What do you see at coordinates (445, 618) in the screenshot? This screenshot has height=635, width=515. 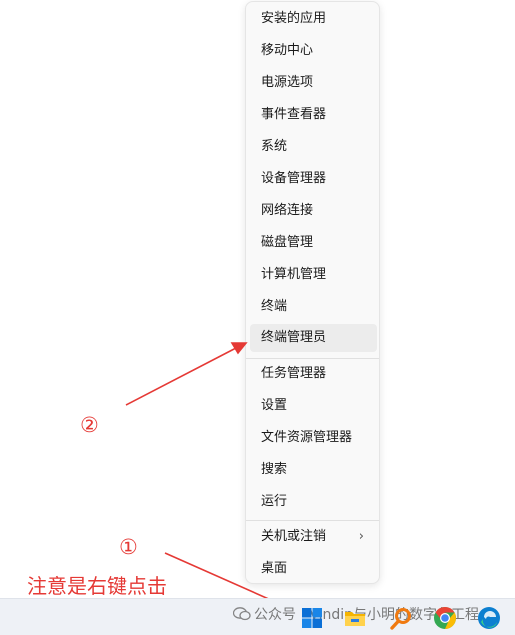 I see `chrome-icon` at bounding box center [445, 618].